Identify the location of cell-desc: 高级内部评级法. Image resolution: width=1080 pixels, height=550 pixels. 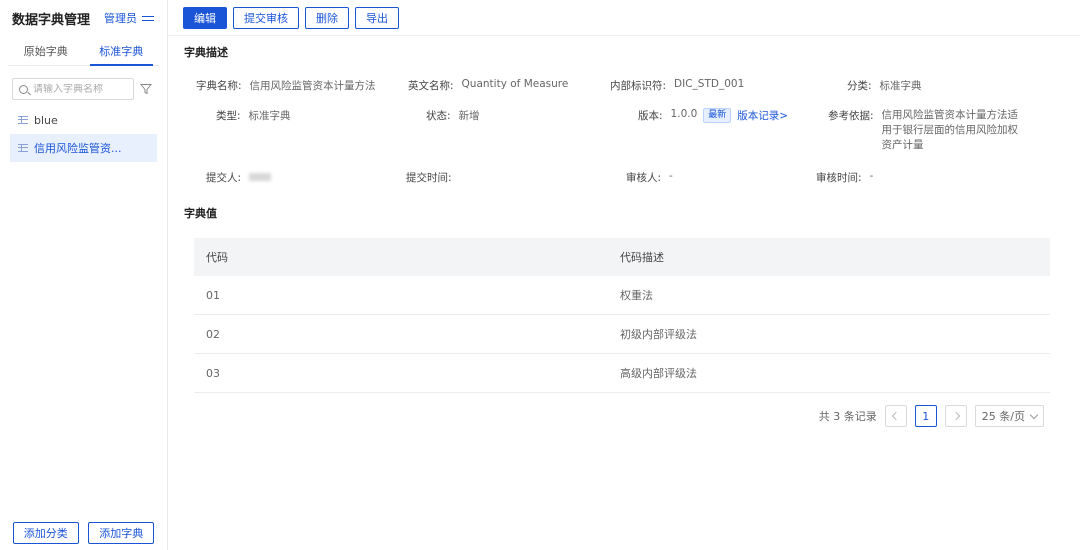
(658, 373).